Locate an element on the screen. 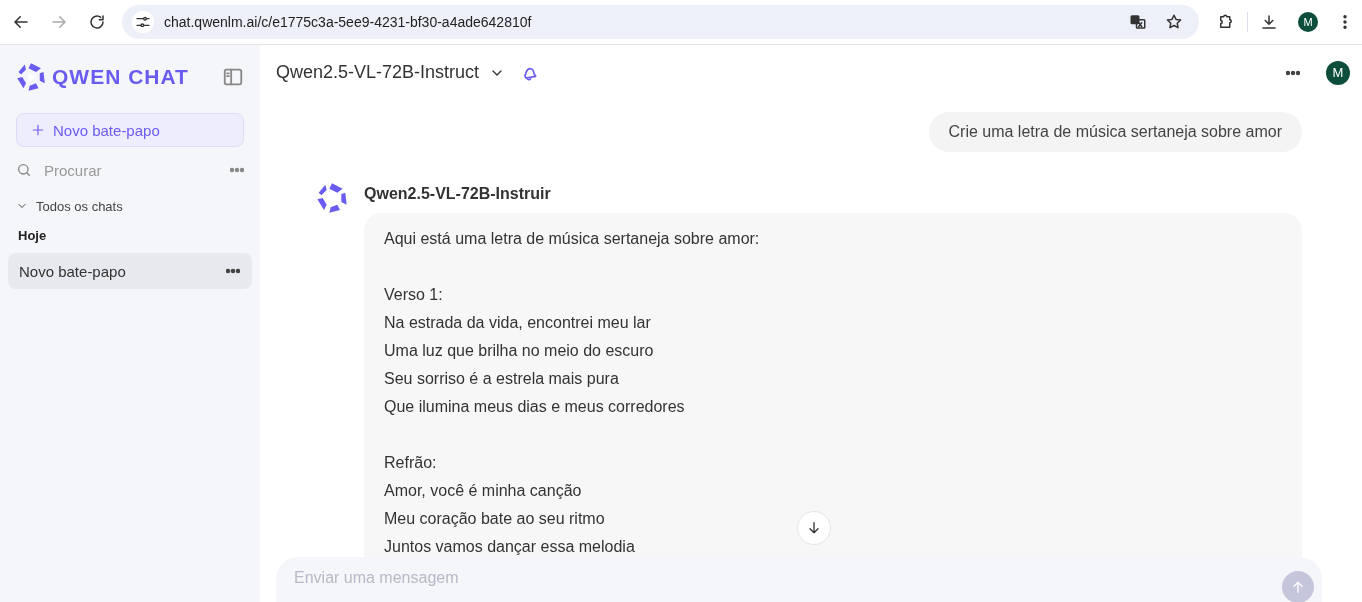  reload-icon is located at coordinates (97, 22).